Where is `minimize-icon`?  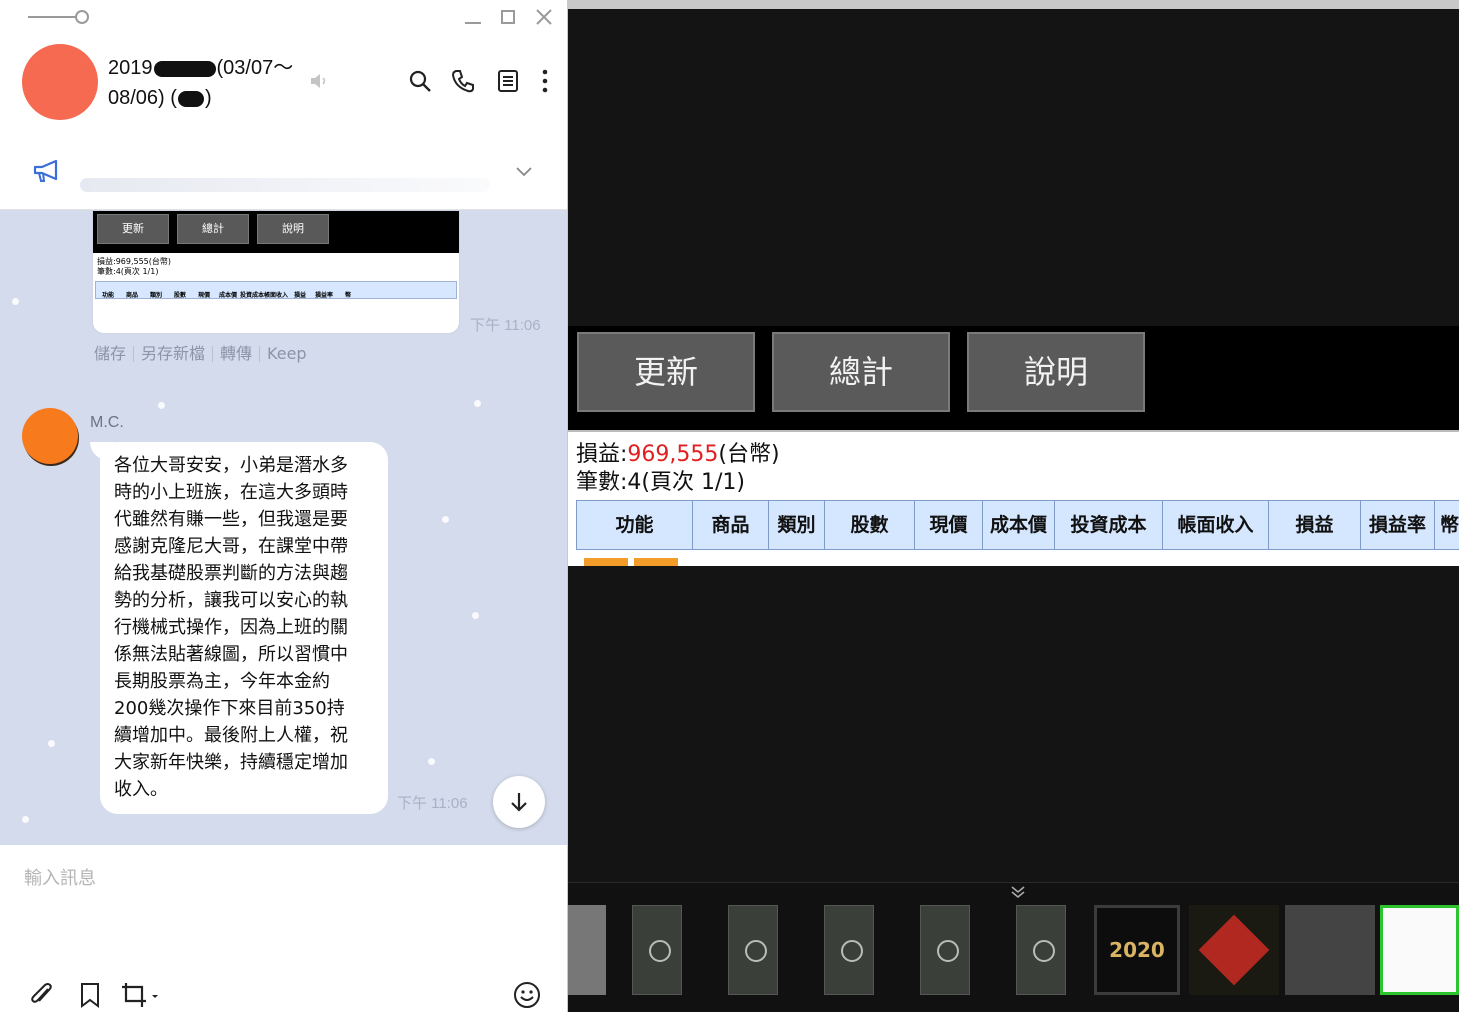 minimize-icon is located at coordinates (473, 17).